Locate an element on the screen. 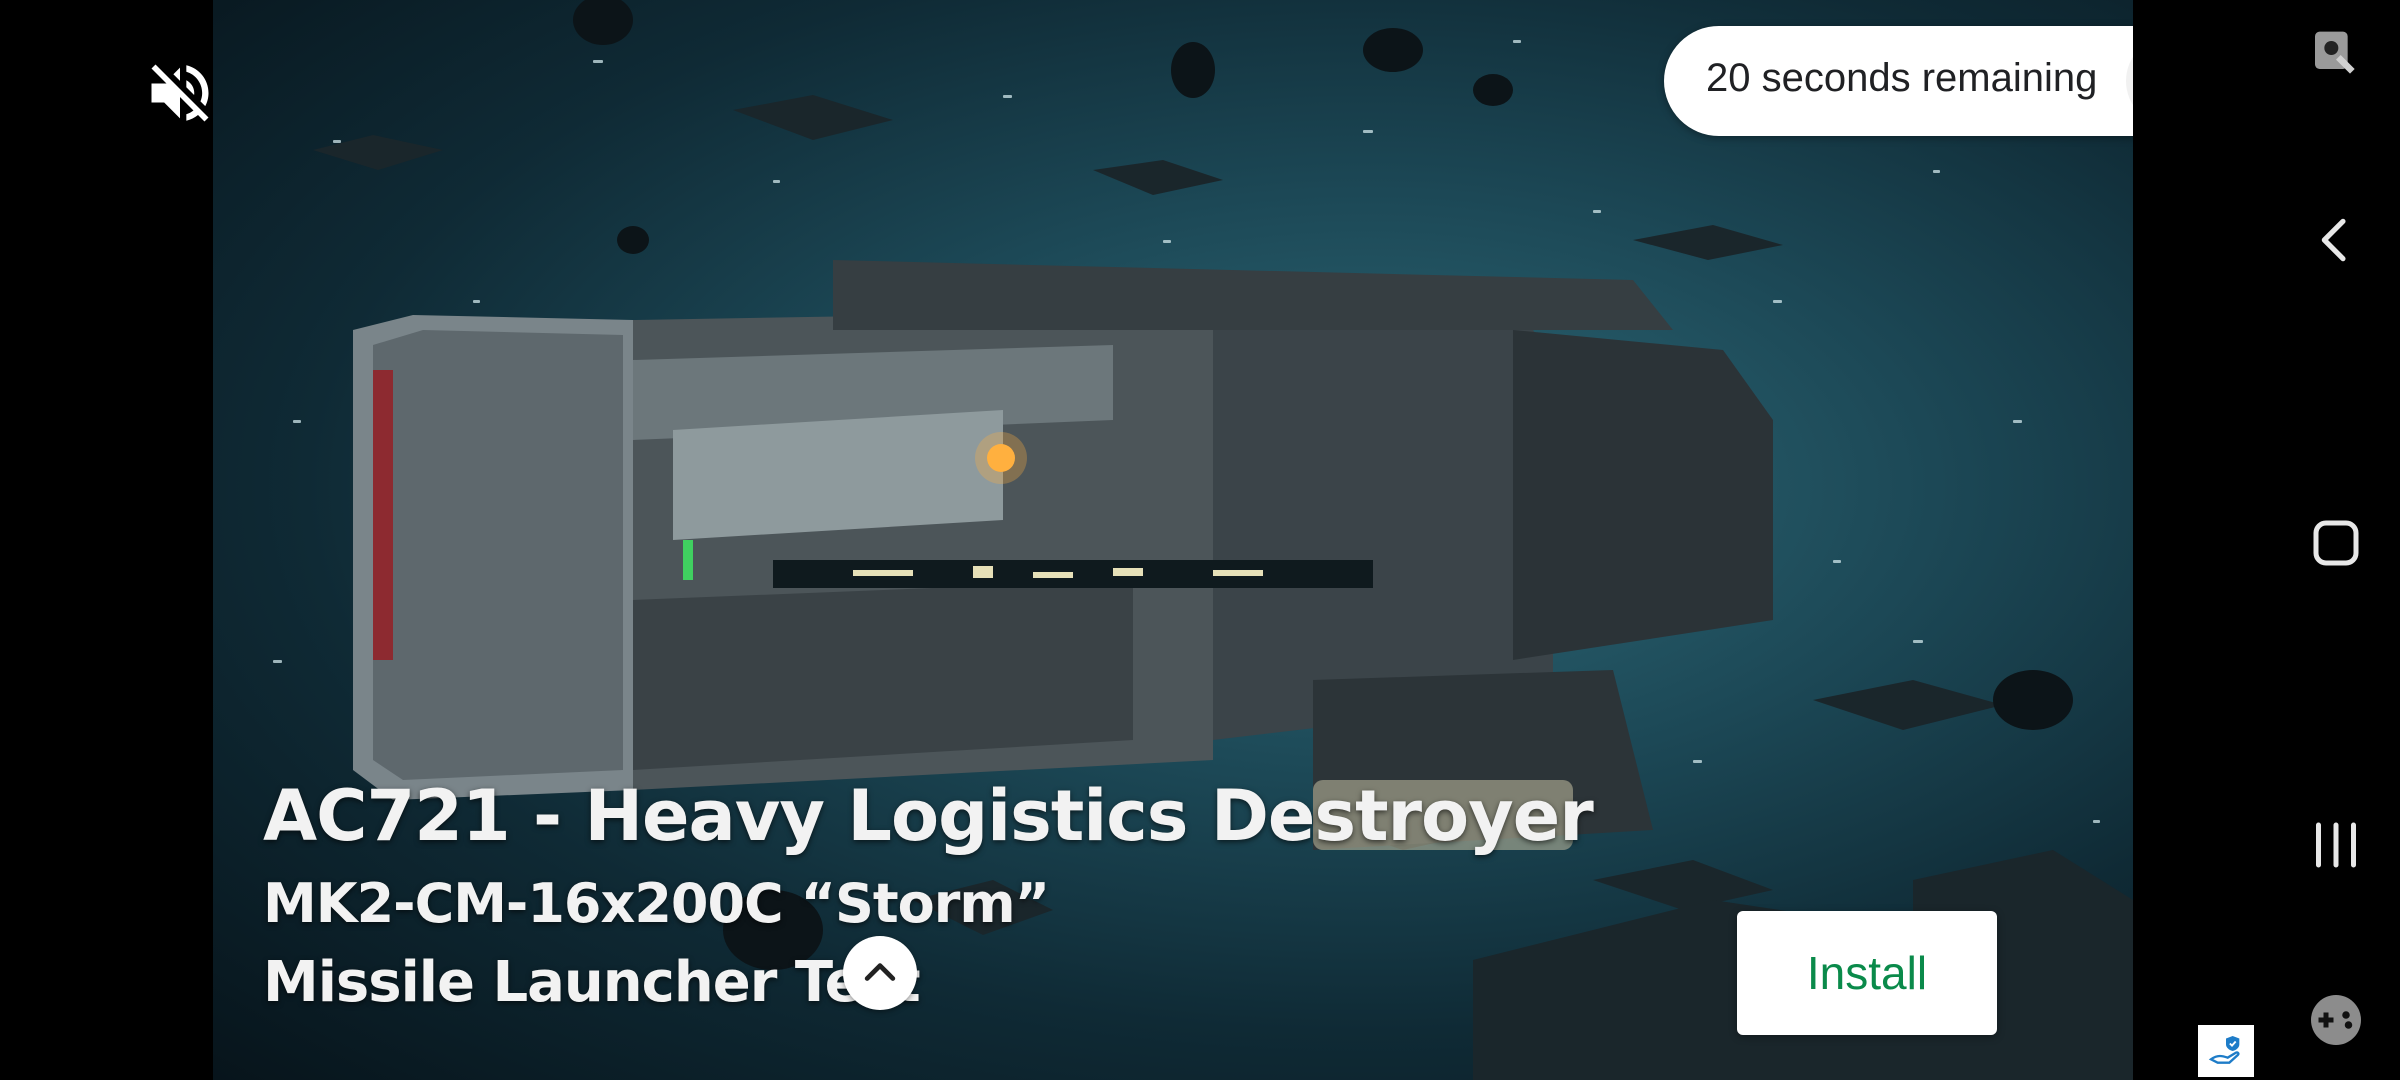 Image resolution: width=2400 pixels, height=1080 pixels. recents-icon is located at coordinates (2336, 845).